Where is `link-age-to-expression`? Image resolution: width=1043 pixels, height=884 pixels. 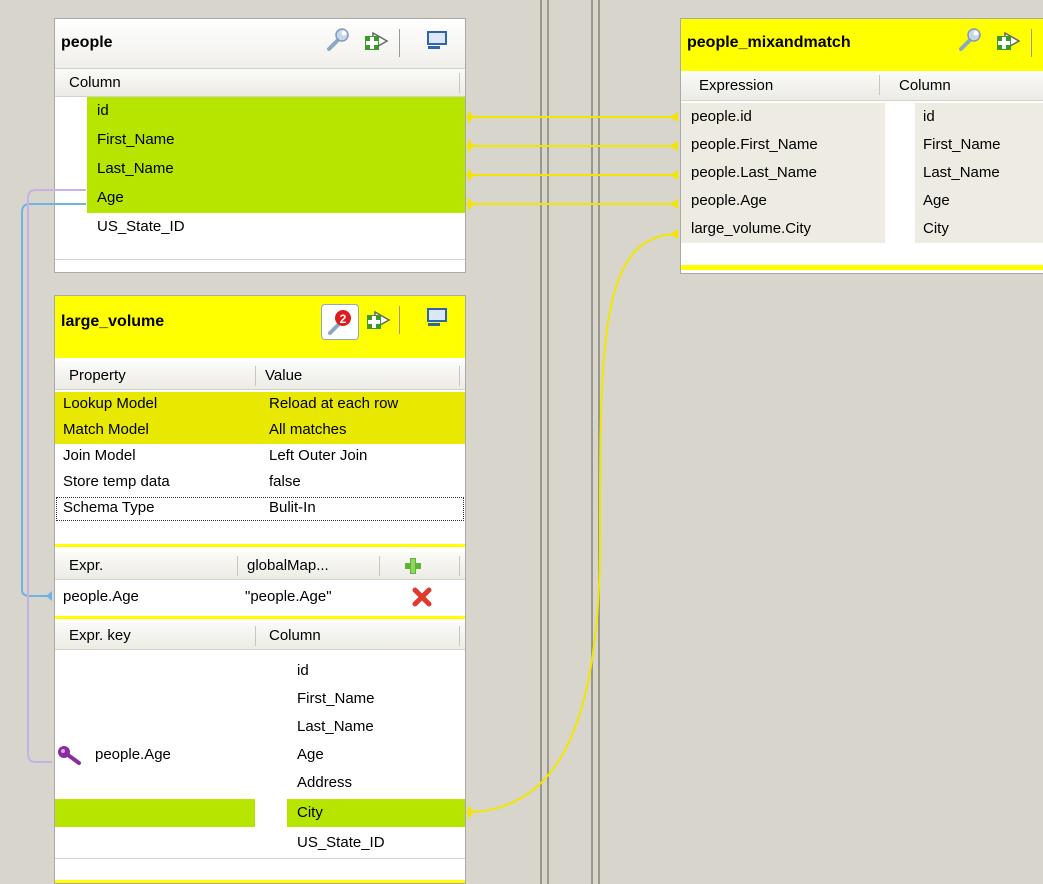
link-age-to-expression is located at coordinates (53, 400).